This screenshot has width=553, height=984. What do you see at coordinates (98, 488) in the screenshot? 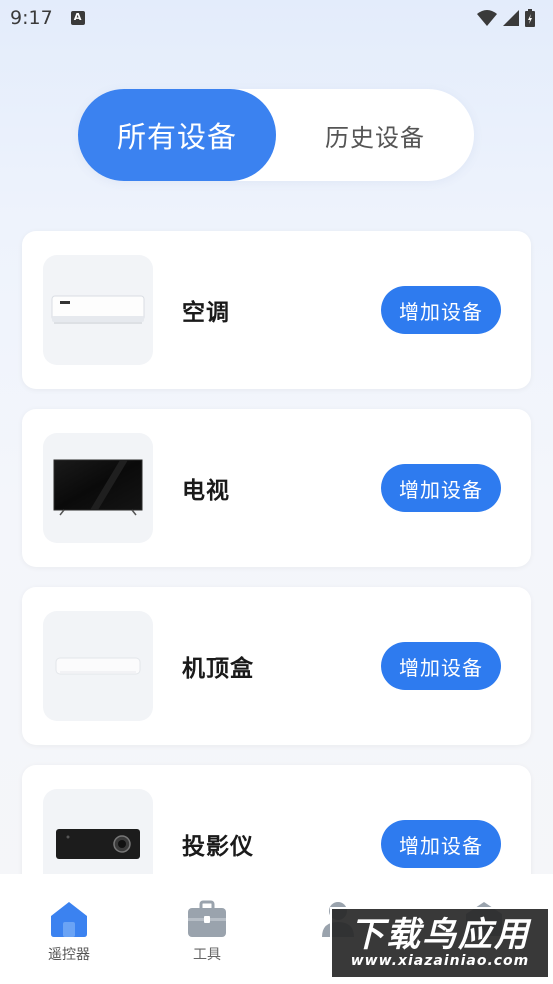
I see `tv-image` at bounding box center [98, 488].